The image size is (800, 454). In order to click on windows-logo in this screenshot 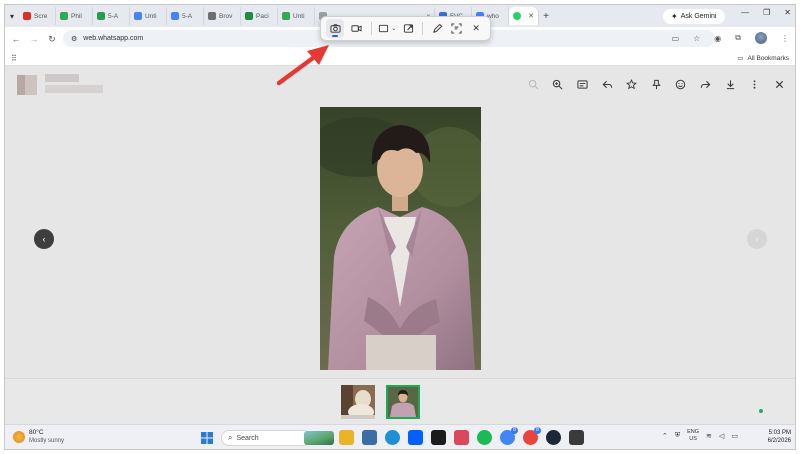, I will do `click(207, 438)`.